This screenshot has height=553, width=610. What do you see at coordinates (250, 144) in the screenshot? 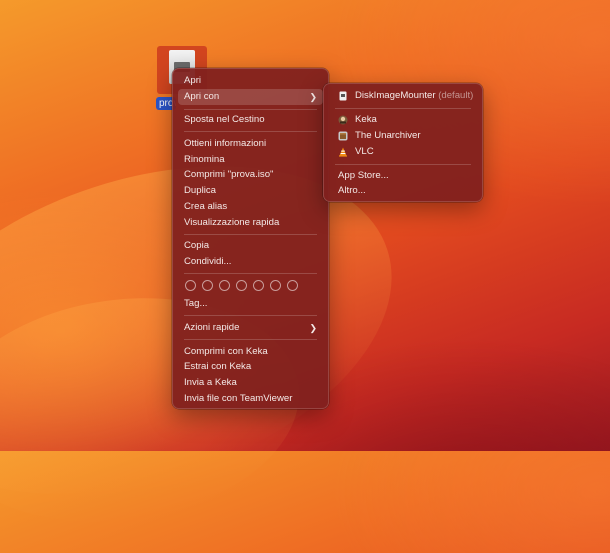
I see `menu-item-get-info: Ottieni informazioni` at bounding box center [250, 144].